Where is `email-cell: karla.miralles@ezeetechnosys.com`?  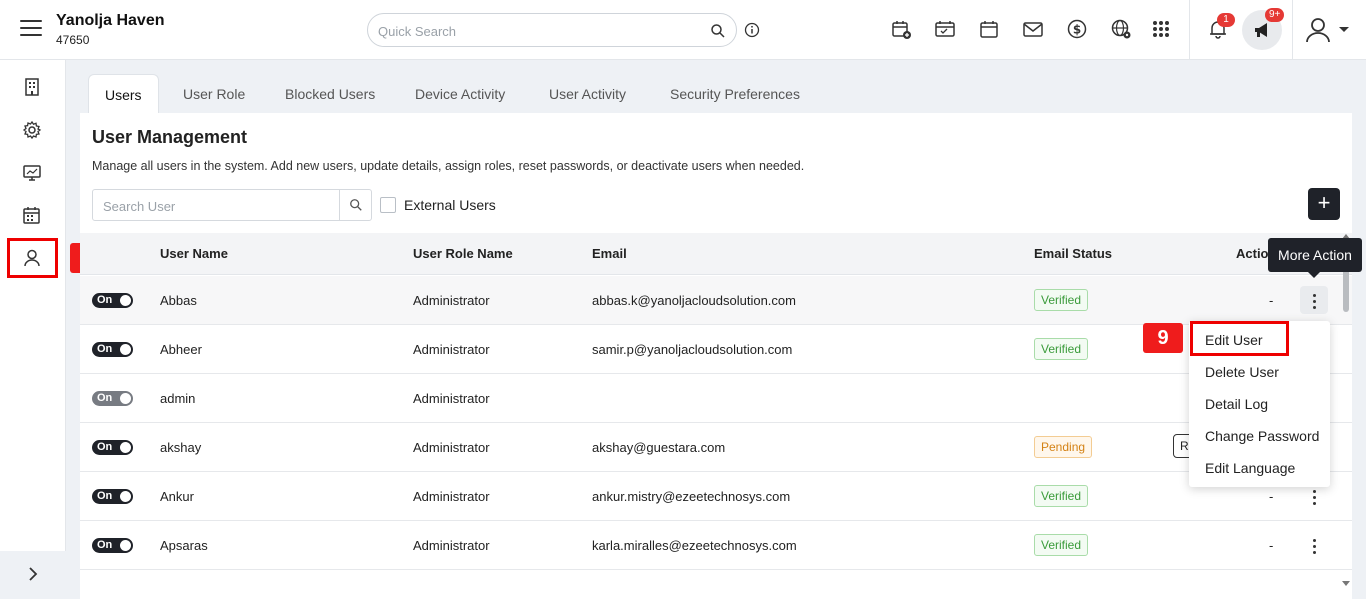 email-cell: karla.miralles@ezeetechnosys.com is located at coordinates (694, 545).